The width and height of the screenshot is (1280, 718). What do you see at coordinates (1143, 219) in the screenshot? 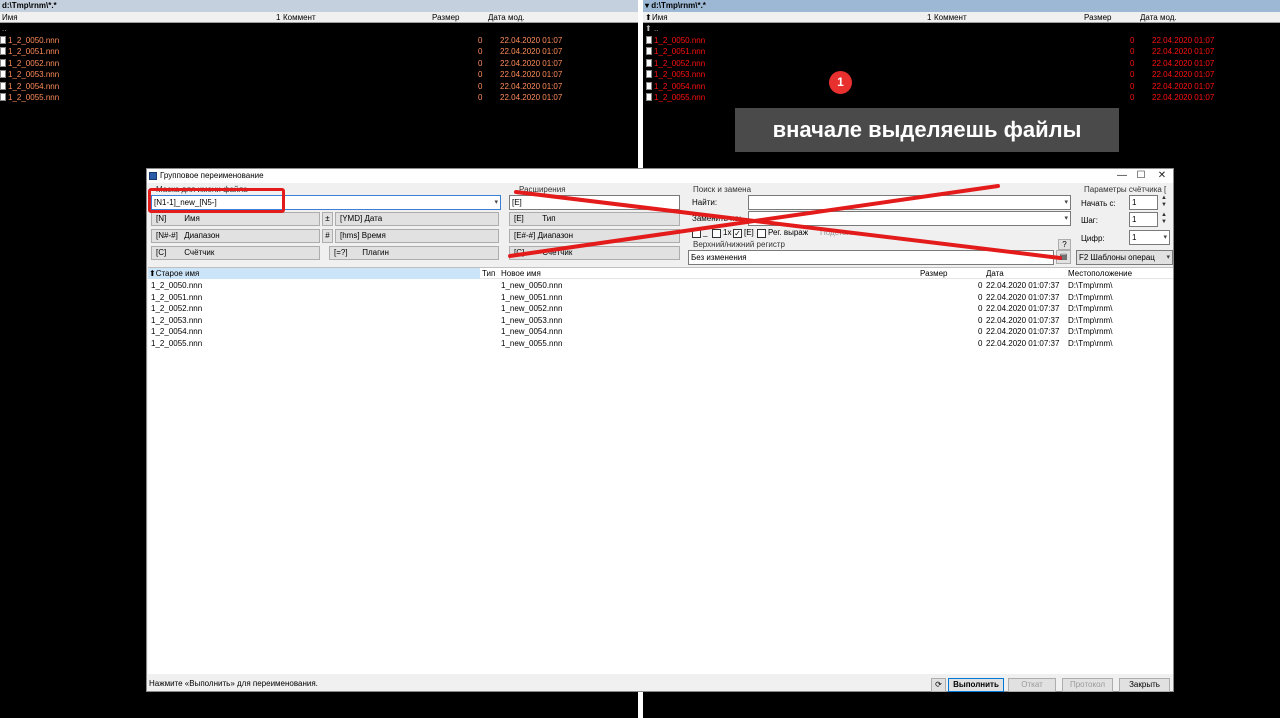
I see `step-input: 1` at bounding box center [1143, 219].